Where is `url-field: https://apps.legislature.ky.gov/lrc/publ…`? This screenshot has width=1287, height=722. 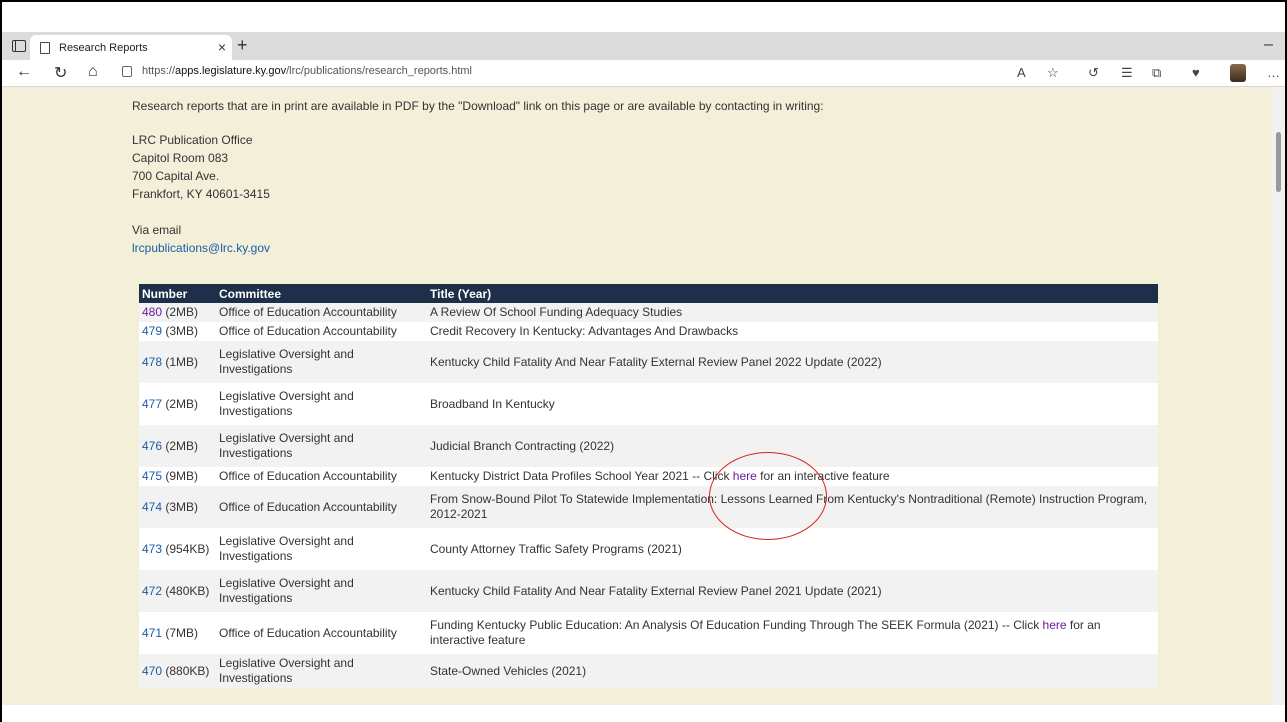 url-field: https://apps.legislature.ky.gov/lrc/publ… is located at coordinates (307, 71).